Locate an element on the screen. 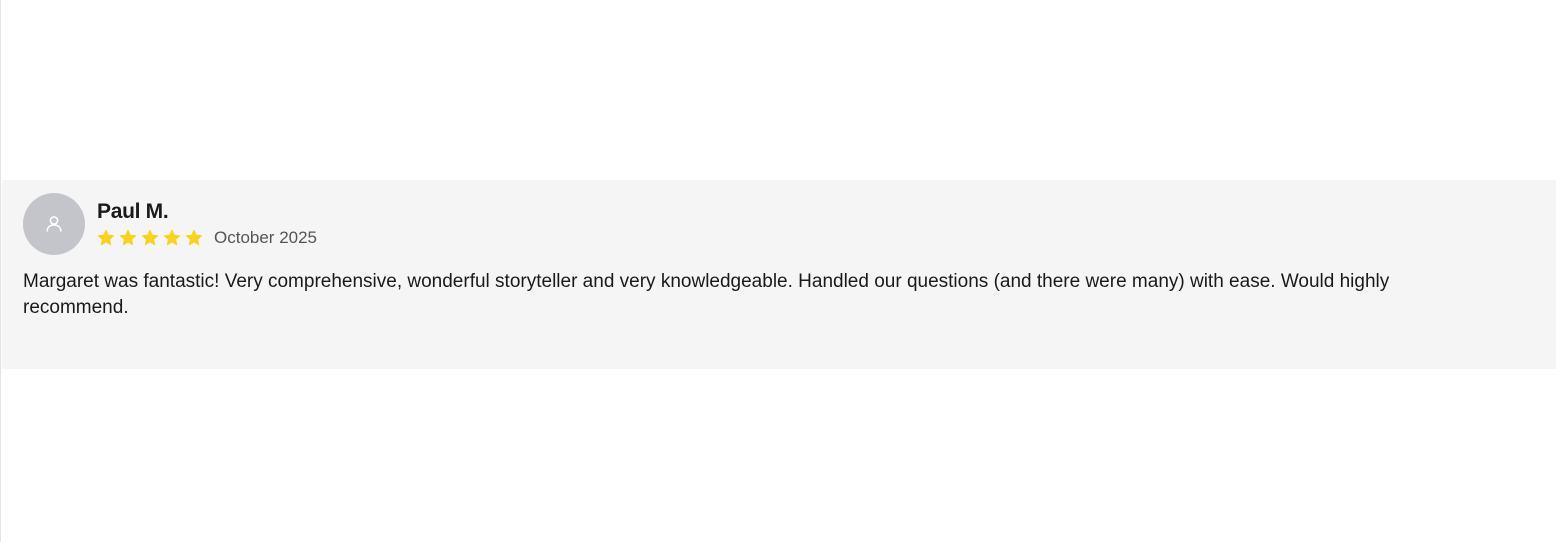  star-rating is located at coordinates (150, 238).